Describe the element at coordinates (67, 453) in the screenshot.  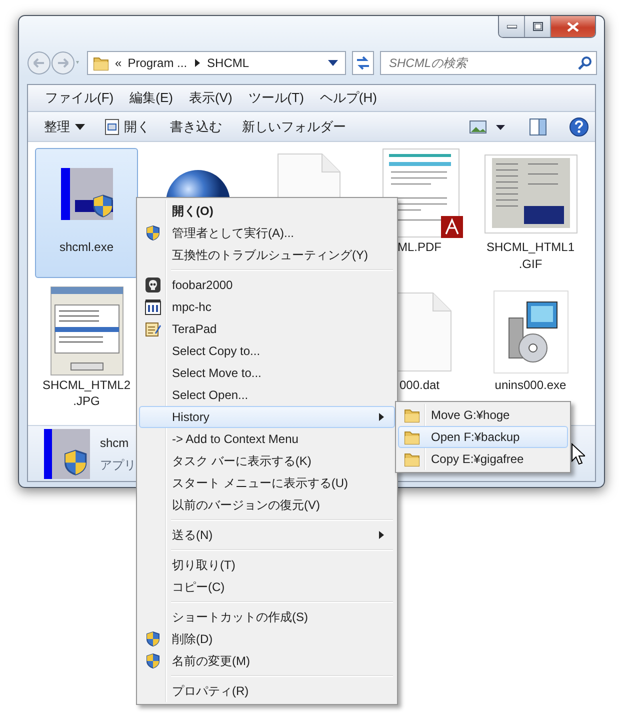
I see `application-thumbnail-drawing` at that location.